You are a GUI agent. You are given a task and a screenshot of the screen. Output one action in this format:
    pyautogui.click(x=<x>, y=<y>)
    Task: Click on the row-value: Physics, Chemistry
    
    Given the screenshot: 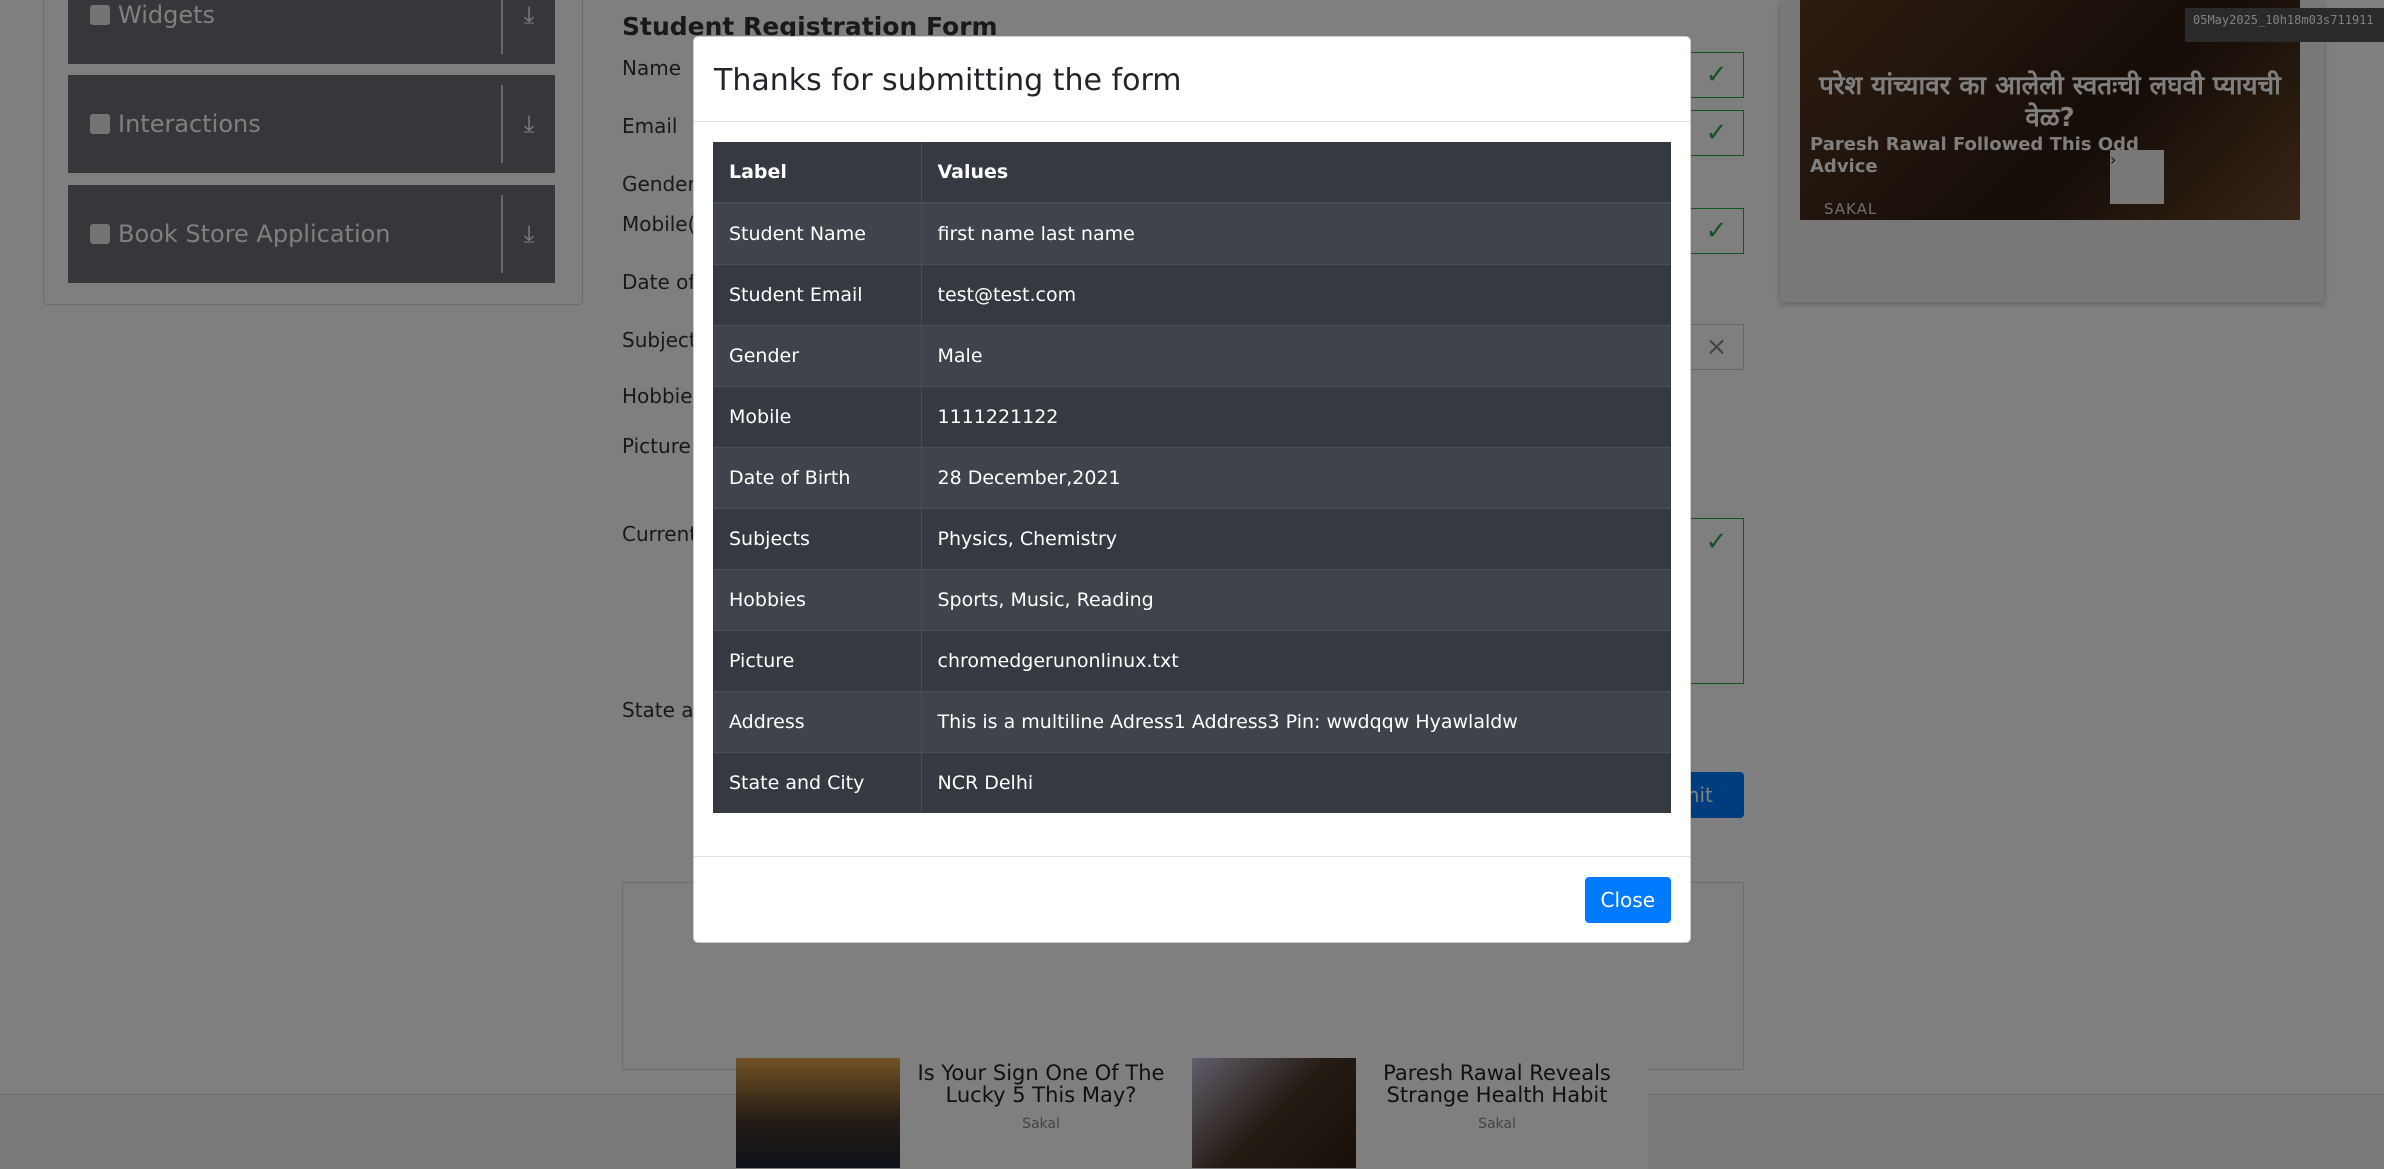 What is the action you would take?
    pyautogui.click(x=1296, y=538)
    